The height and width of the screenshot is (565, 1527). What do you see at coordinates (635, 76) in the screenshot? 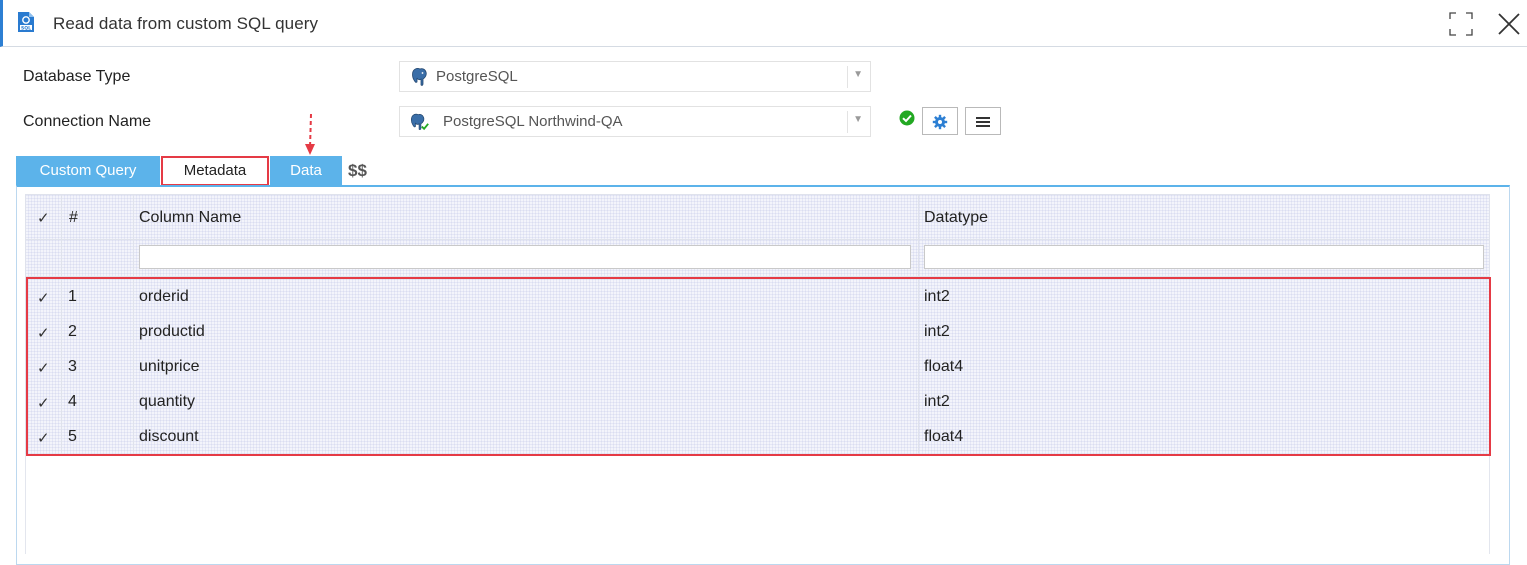
I see `database-type-select: PostgreSQL ▼` at bounding box center [635, 76].